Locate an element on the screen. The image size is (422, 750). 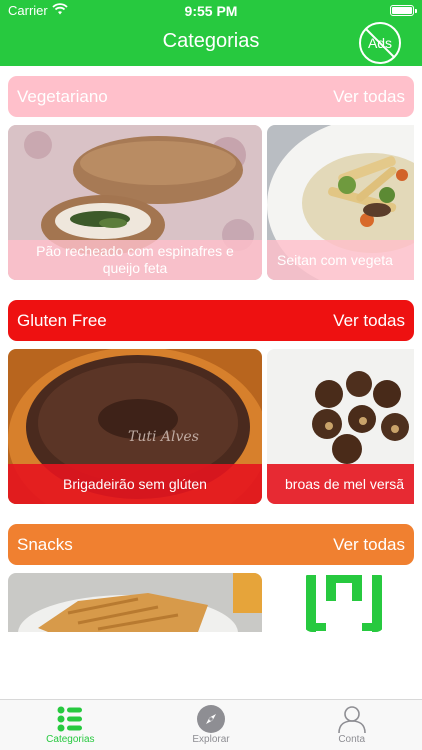
navigation-header: Carrier 9:55 PM Categorias Ads is located at coordinates (211, 33).